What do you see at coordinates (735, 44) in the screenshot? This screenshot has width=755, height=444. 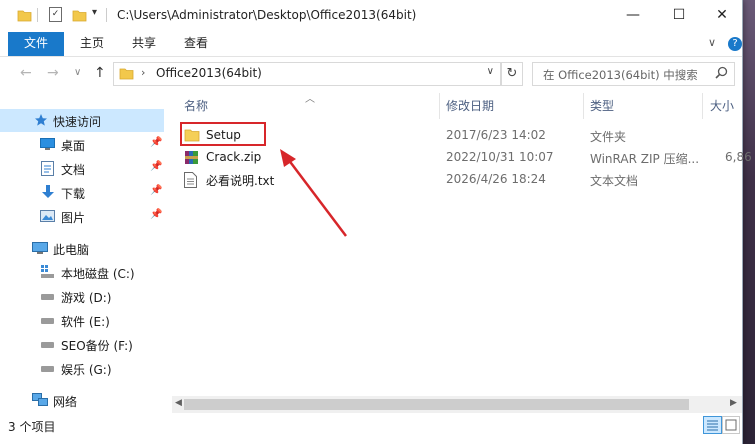 I see `help-icon: ?` at bounding box center [735, 44].